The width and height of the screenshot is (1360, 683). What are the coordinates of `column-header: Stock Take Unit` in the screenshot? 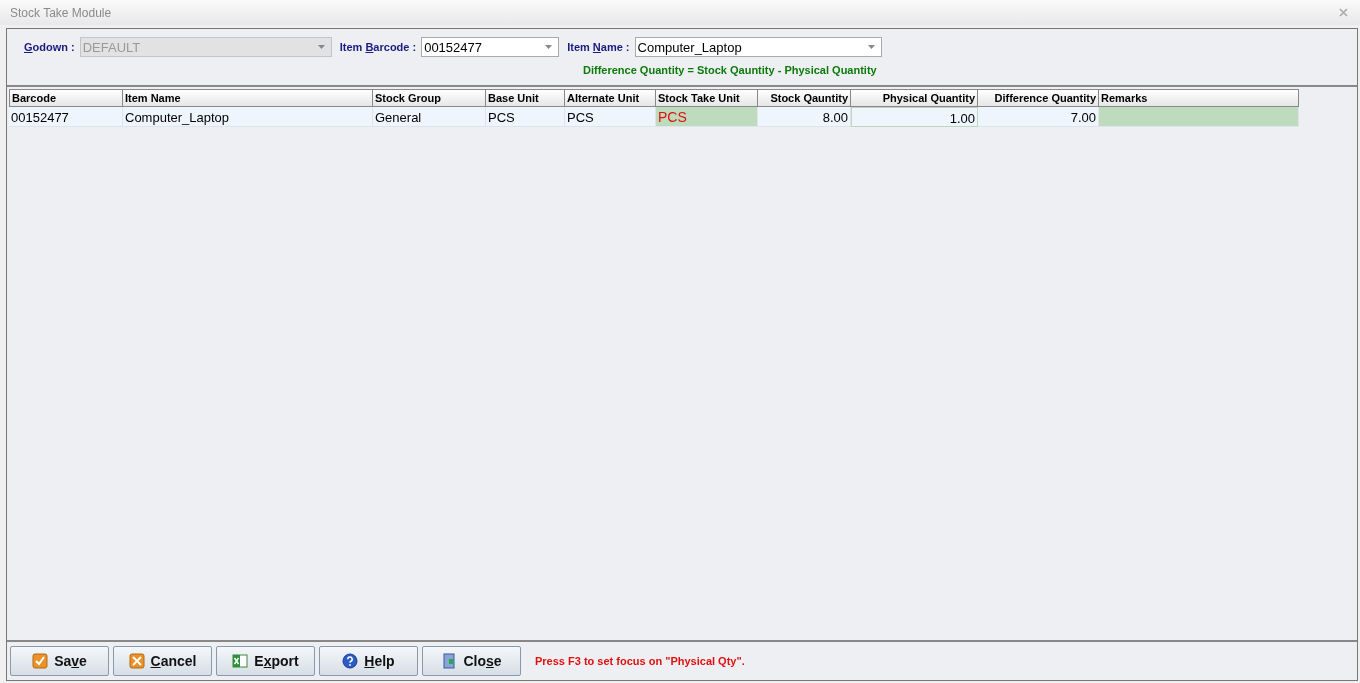 It's located at (707, 98).